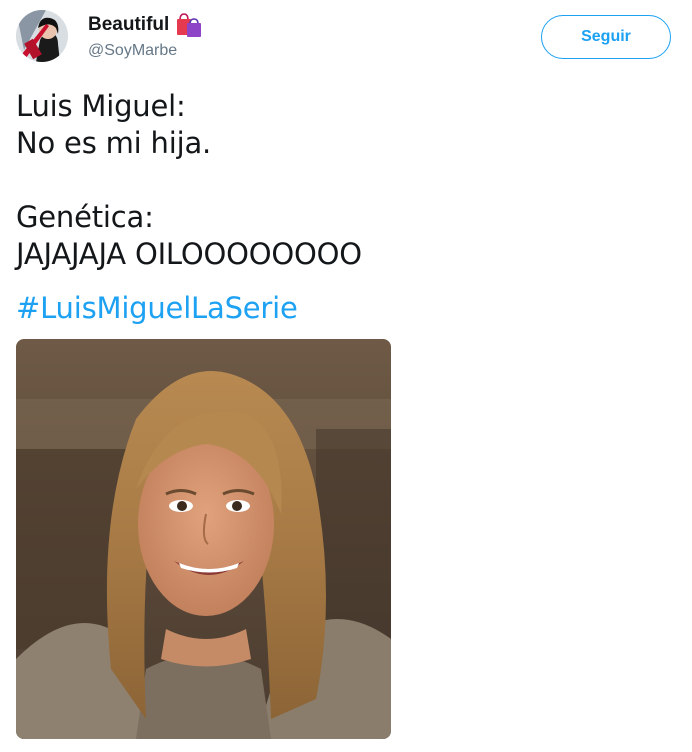 The image size is (692, 752). I want to click on shopping-bags-icon, so click(189, 25).